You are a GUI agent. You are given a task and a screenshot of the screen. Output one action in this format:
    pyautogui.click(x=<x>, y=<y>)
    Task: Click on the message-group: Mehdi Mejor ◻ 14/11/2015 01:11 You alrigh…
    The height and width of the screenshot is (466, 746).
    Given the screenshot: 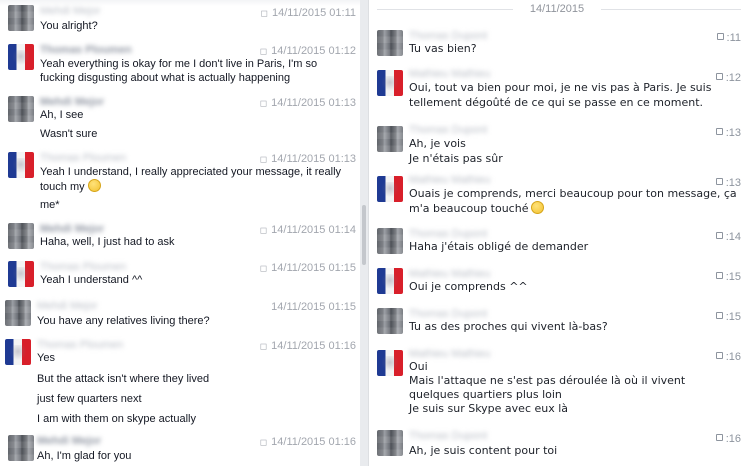 What is the action you would take?
    pyautogui.click(x=180, y=20)
    